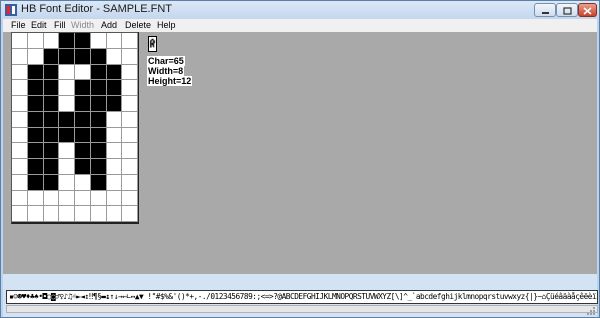 This screenshot has width=600, height=318. I want to click on title-bar: HB Font Editor - SAMPLE.FNT, so click(300, 10).